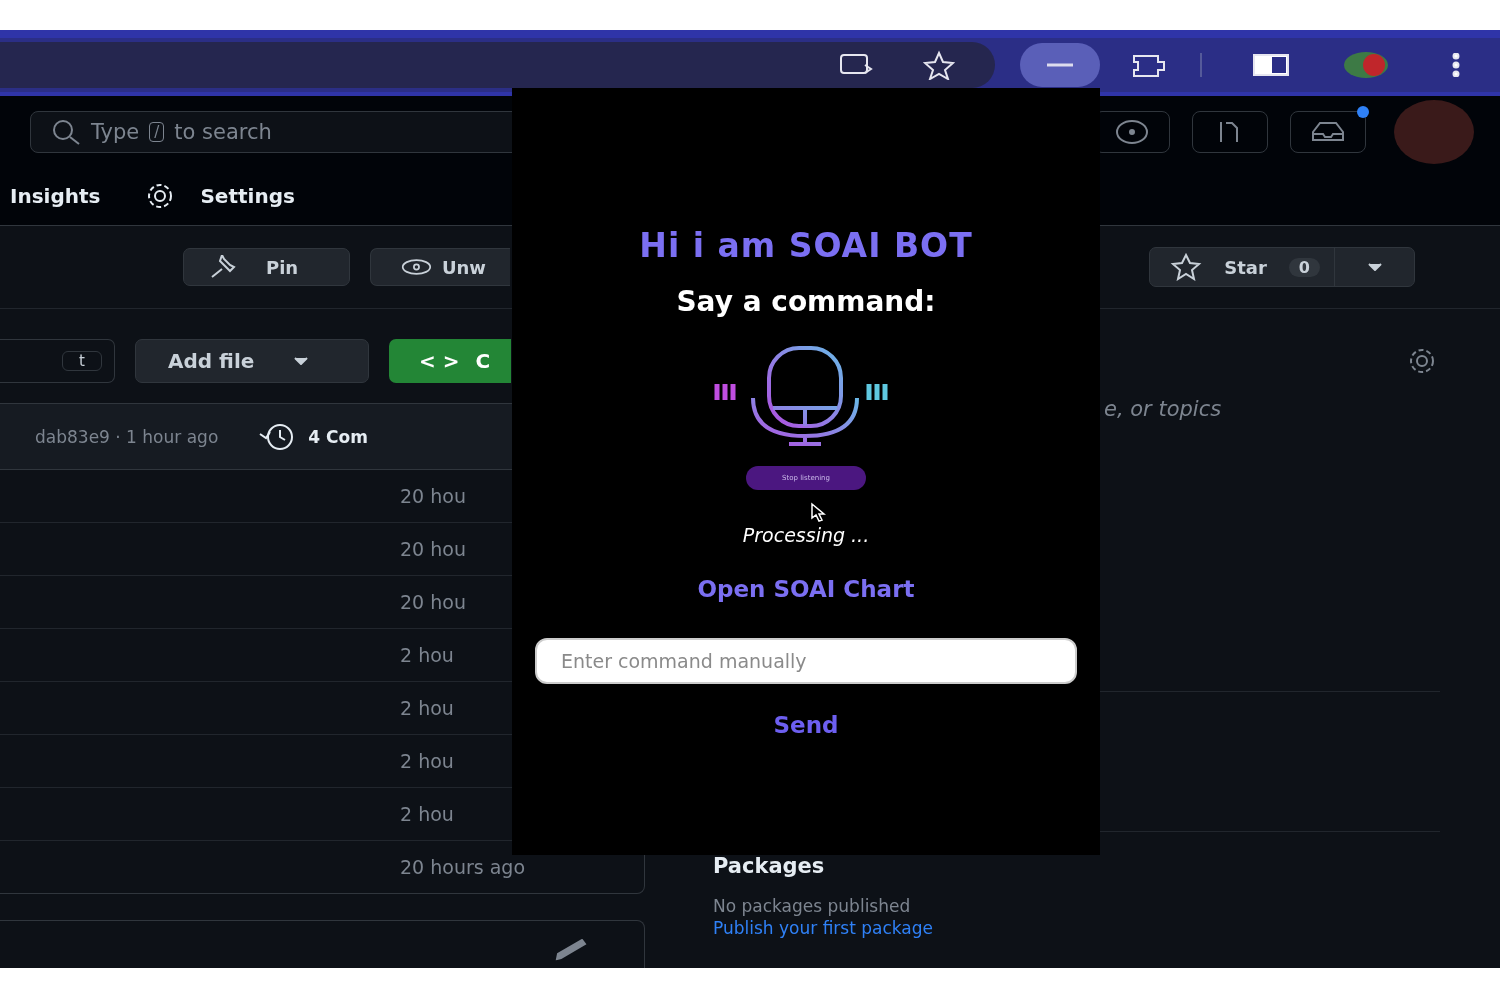  What do you see at coordinates (1076, 928) in the screenshot?
I see `publish-link: Publish your first package` at bounding box center [1076, 928].